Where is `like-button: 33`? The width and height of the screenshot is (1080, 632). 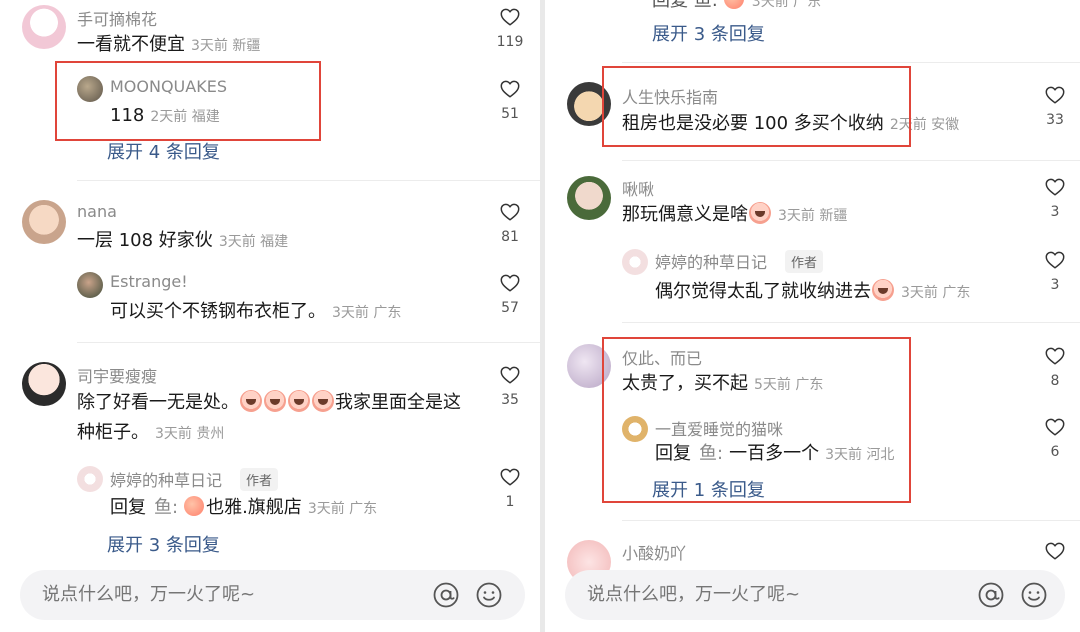
like-button: 33 is located at coordinates (1055, 106).